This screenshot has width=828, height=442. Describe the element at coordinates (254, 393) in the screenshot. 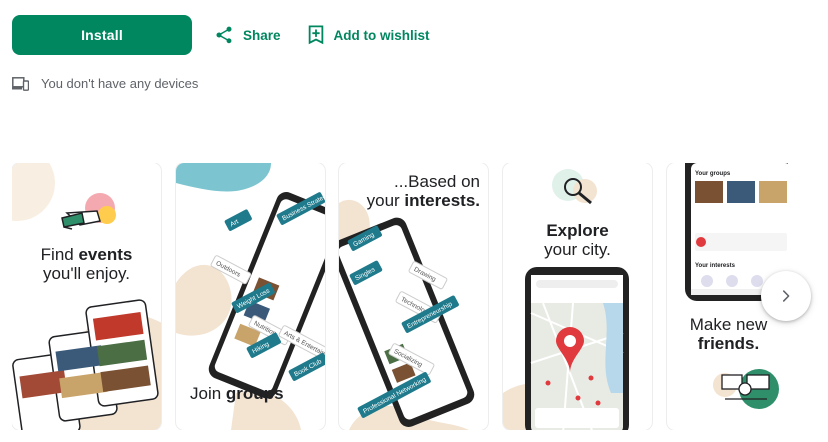

I see `caption-bold: groups` at that location.